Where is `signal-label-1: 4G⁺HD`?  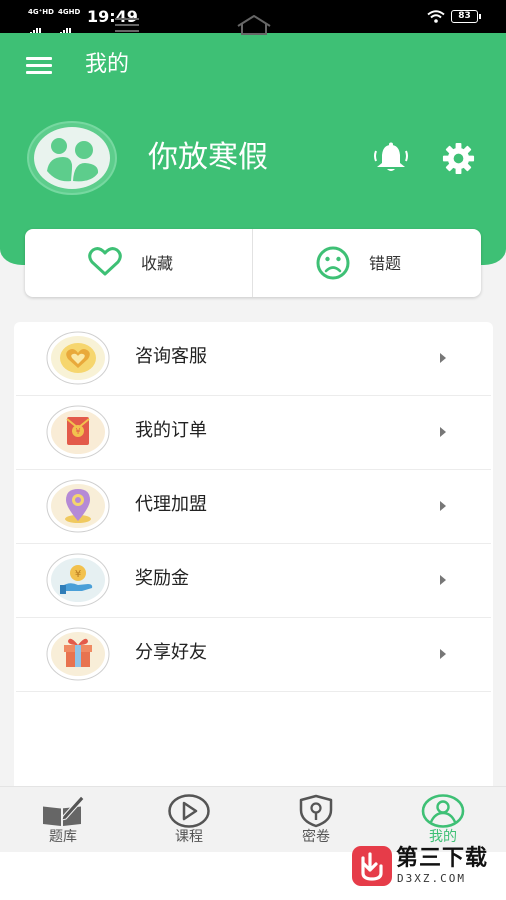 signal-label-1: 4G⁺HD is located at coordinates (41, 12).